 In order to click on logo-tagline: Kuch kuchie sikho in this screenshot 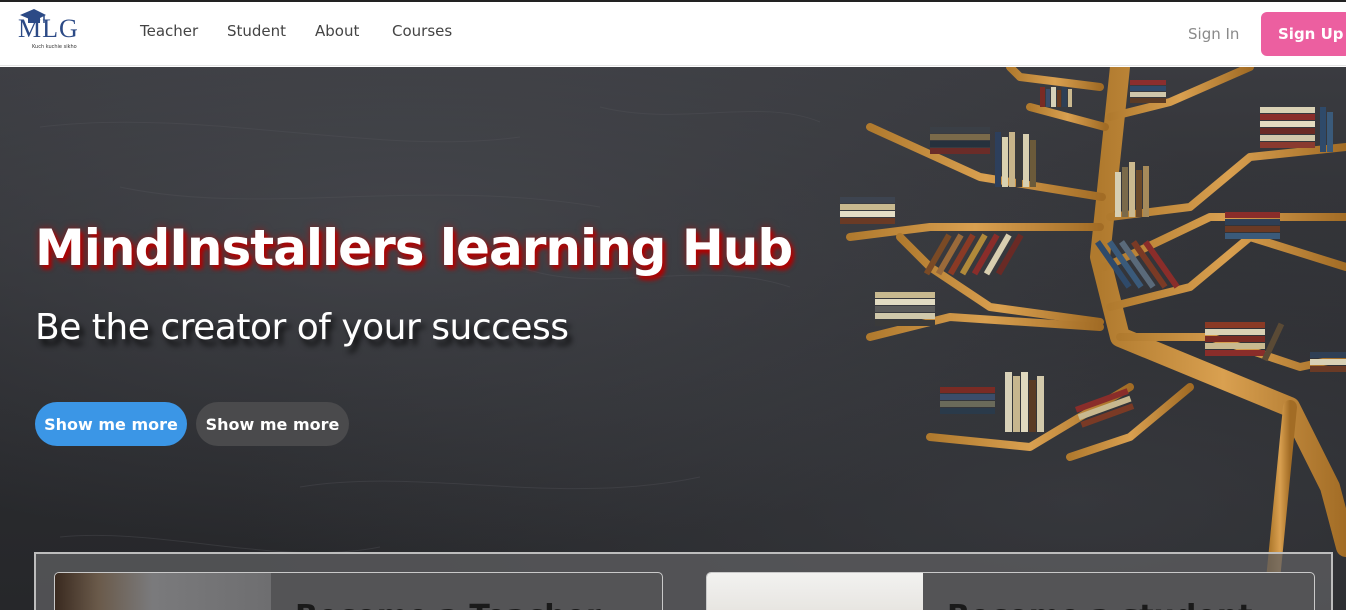, I will do `click(54, 47)`.